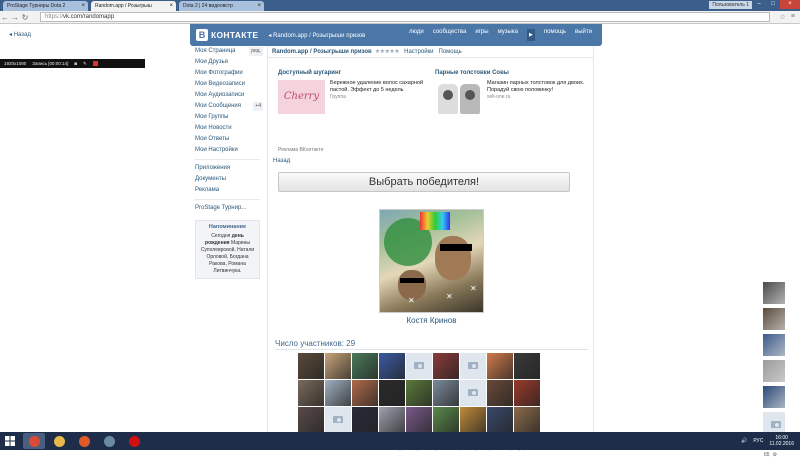 The height and width of the screenshot is (458, 800). I want to click on sidebar-badge: ред., so click(256, 51).